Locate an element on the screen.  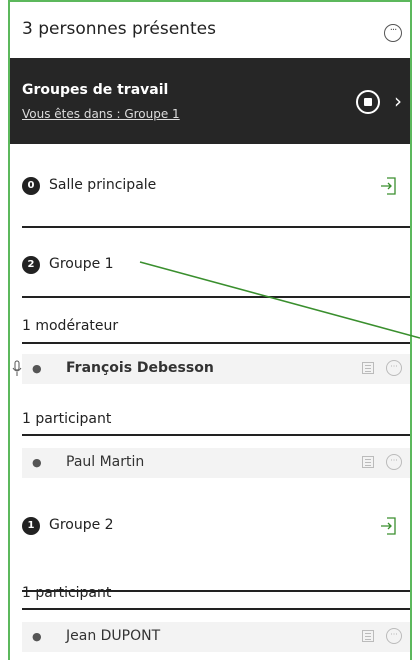
room-count-badge: 0 is located at coordinates (31, 186).